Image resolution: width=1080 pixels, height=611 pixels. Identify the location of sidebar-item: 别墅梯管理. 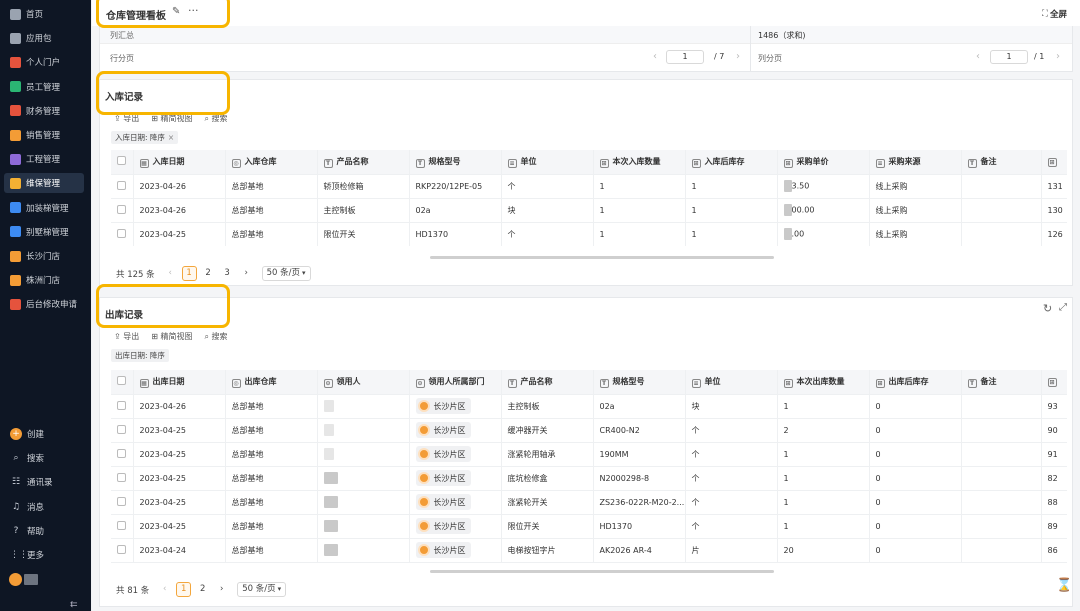
(44, 232).